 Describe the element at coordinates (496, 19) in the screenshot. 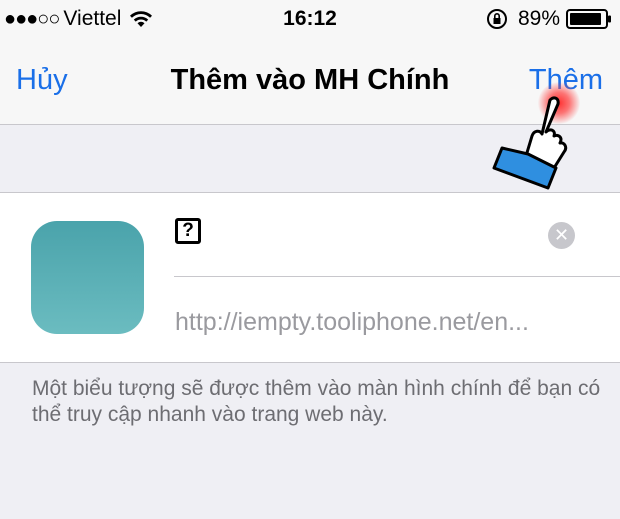

I see `rotation-lock-icon` at that location.